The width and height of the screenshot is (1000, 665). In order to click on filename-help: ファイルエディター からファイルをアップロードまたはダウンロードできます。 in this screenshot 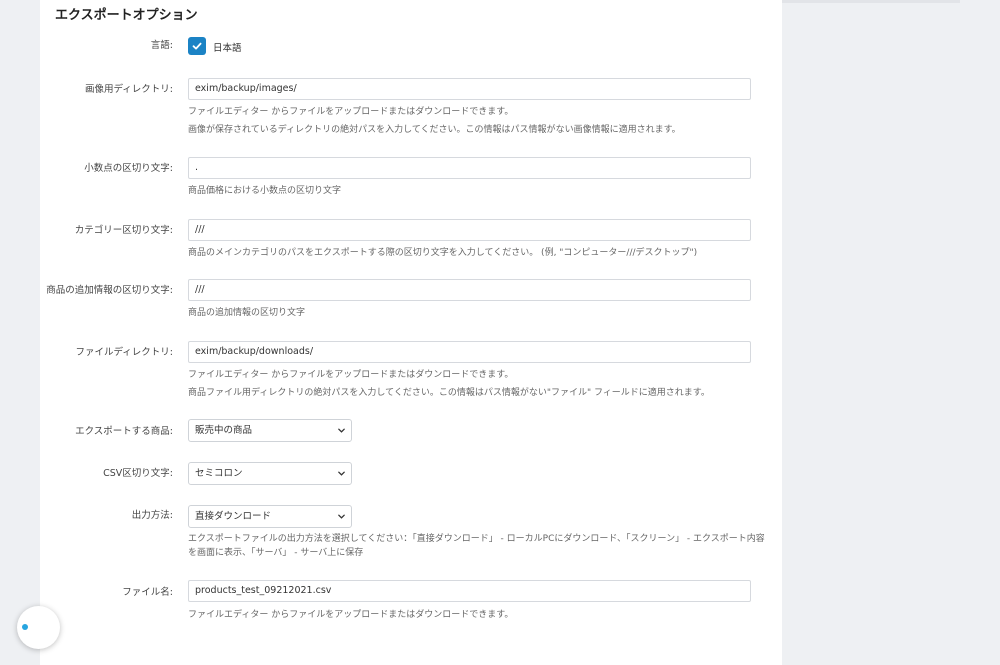, I will do `click(351, 615)`.